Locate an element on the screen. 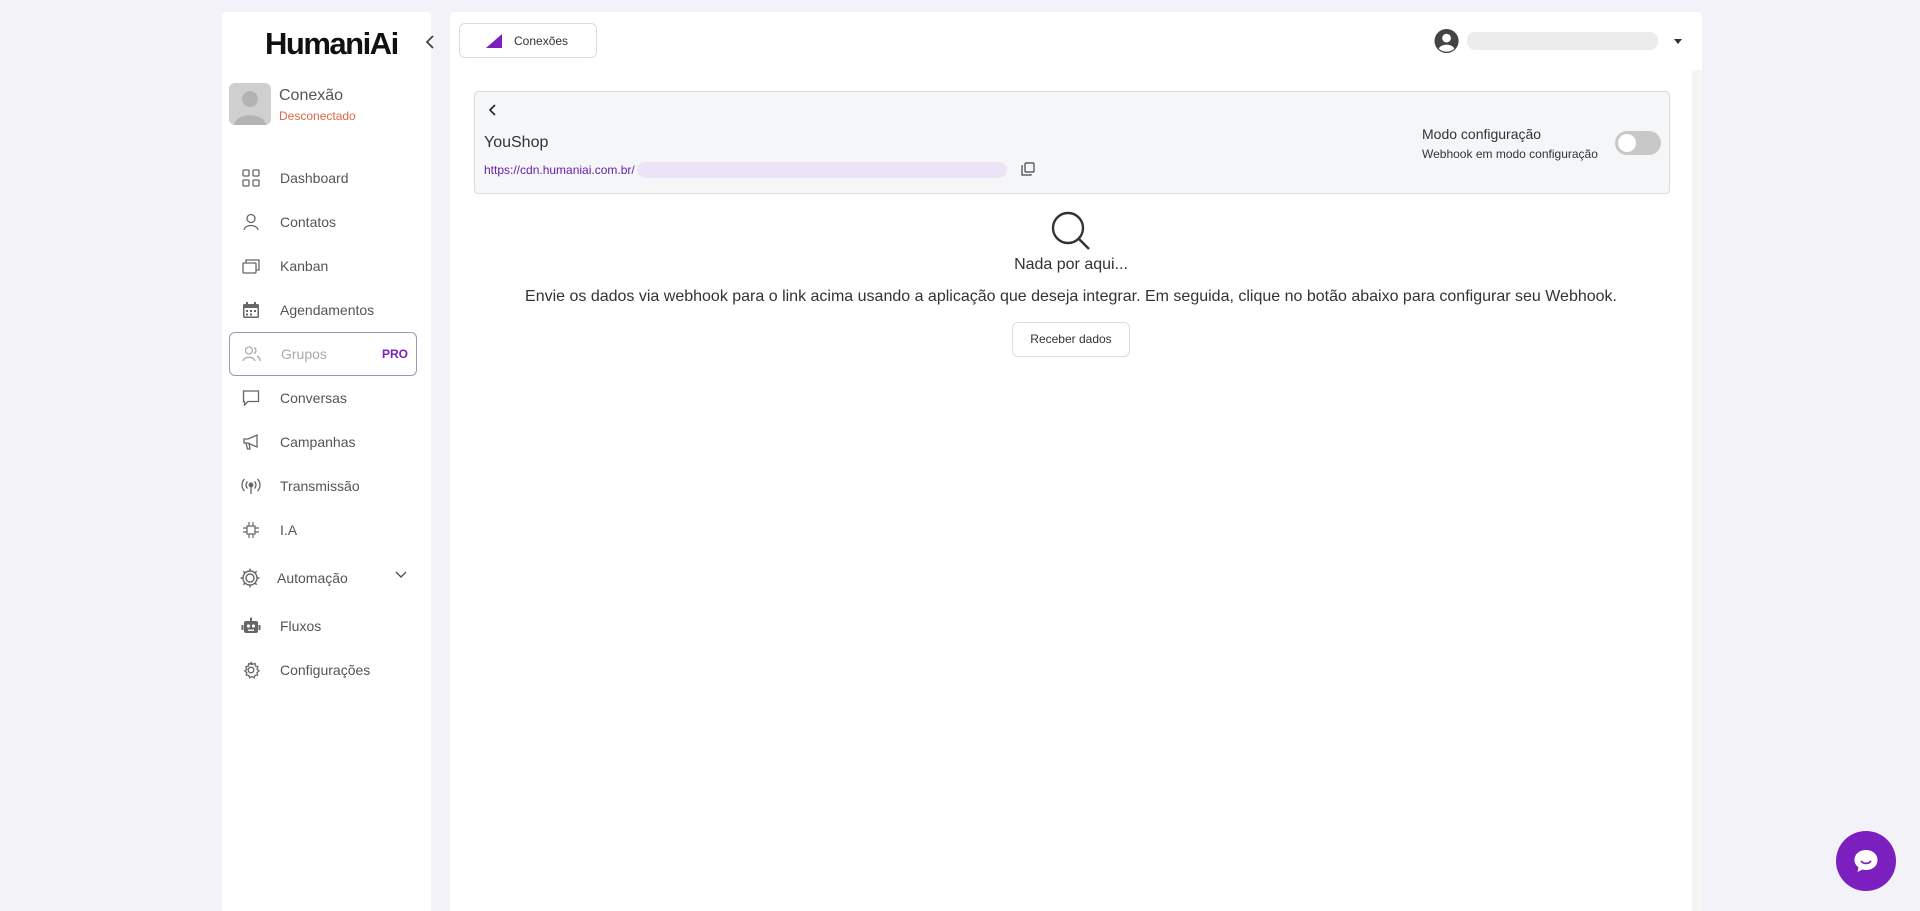 The width and height of the screenshot is (1920, 911). back-button is located at coordinates (493, 110).